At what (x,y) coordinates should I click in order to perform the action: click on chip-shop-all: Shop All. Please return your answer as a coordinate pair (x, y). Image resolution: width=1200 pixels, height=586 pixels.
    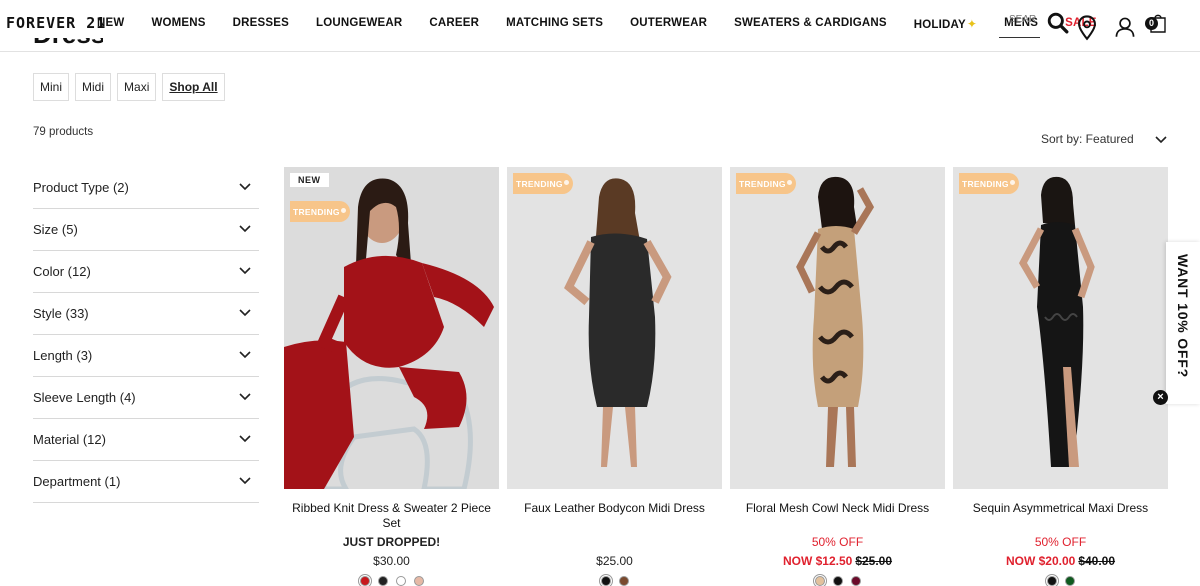
    Looking at the image, I should click on (193, 87).